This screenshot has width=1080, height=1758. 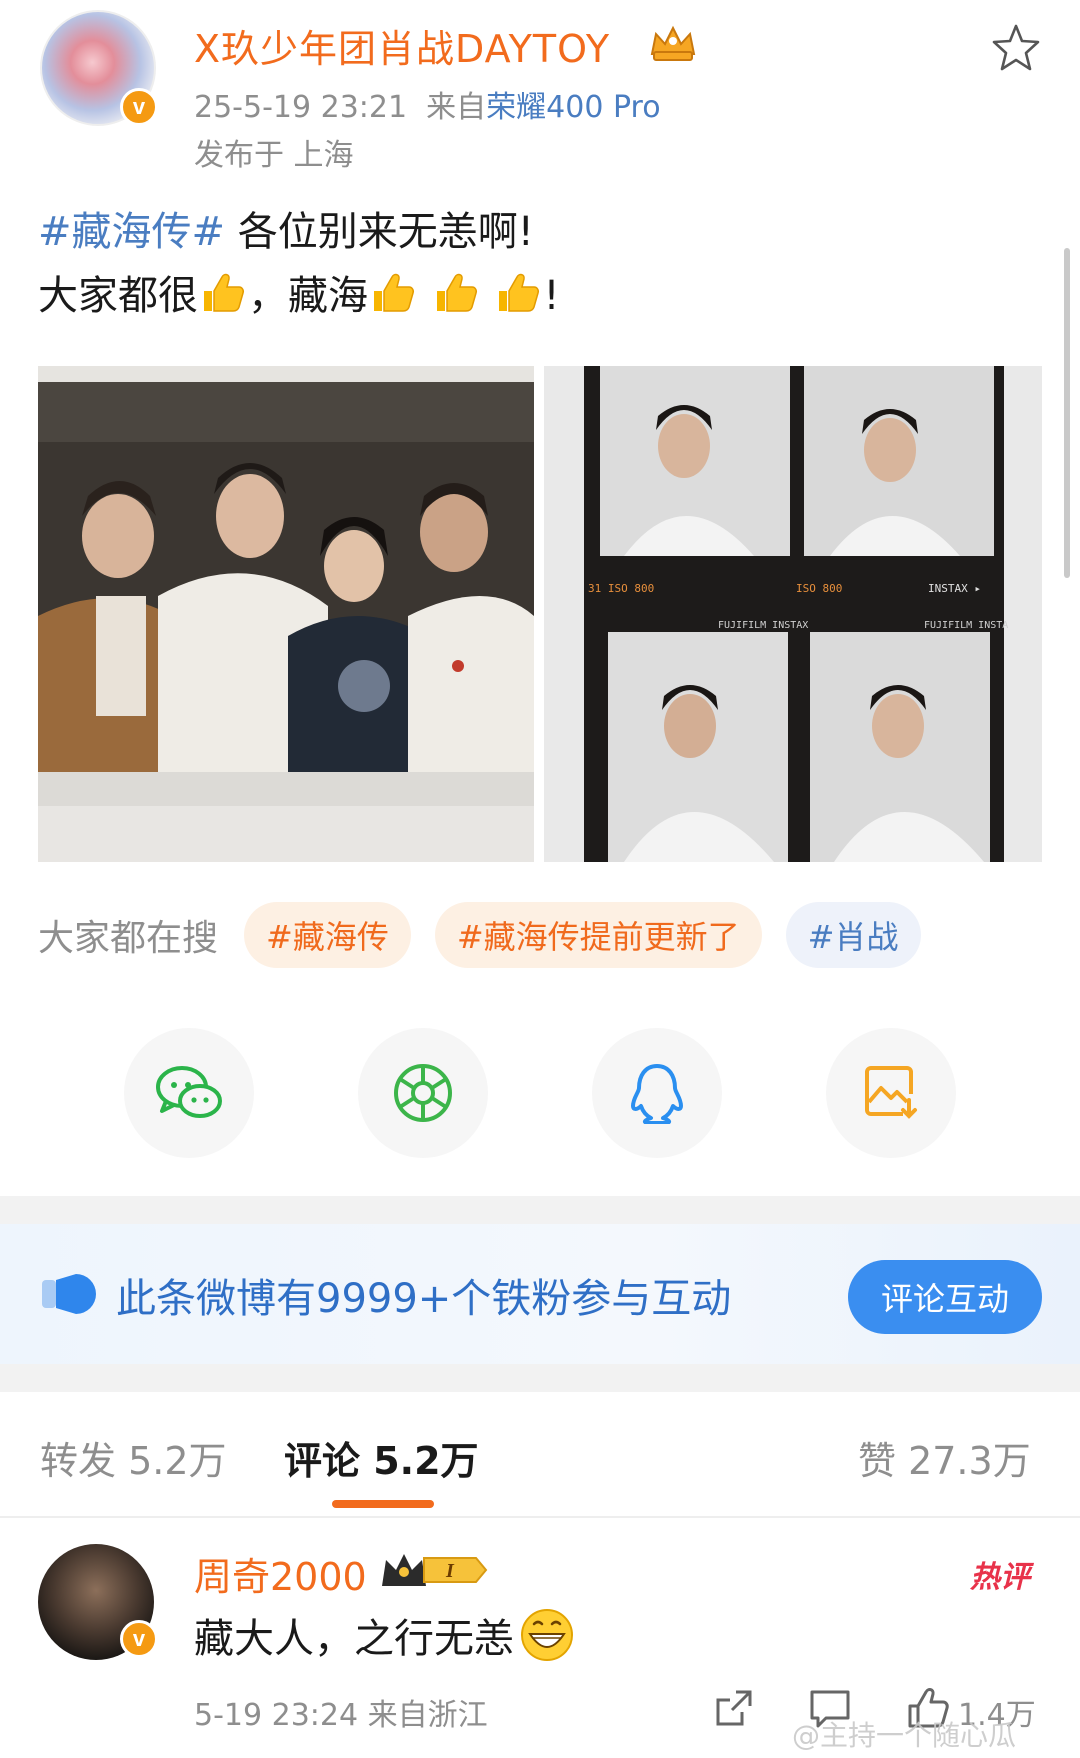 I want to click on post-image-group-photo, so click(x=286, y=614).